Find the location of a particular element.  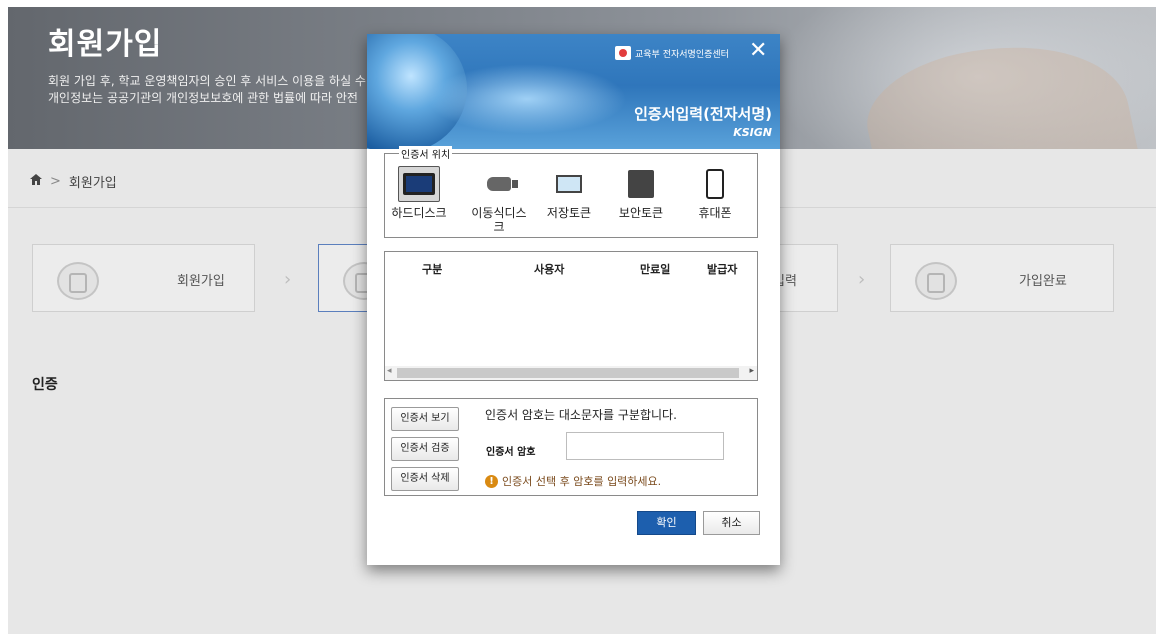

delete-certificate-button: 인증서 삭제 is located at coordinates (425, 479).